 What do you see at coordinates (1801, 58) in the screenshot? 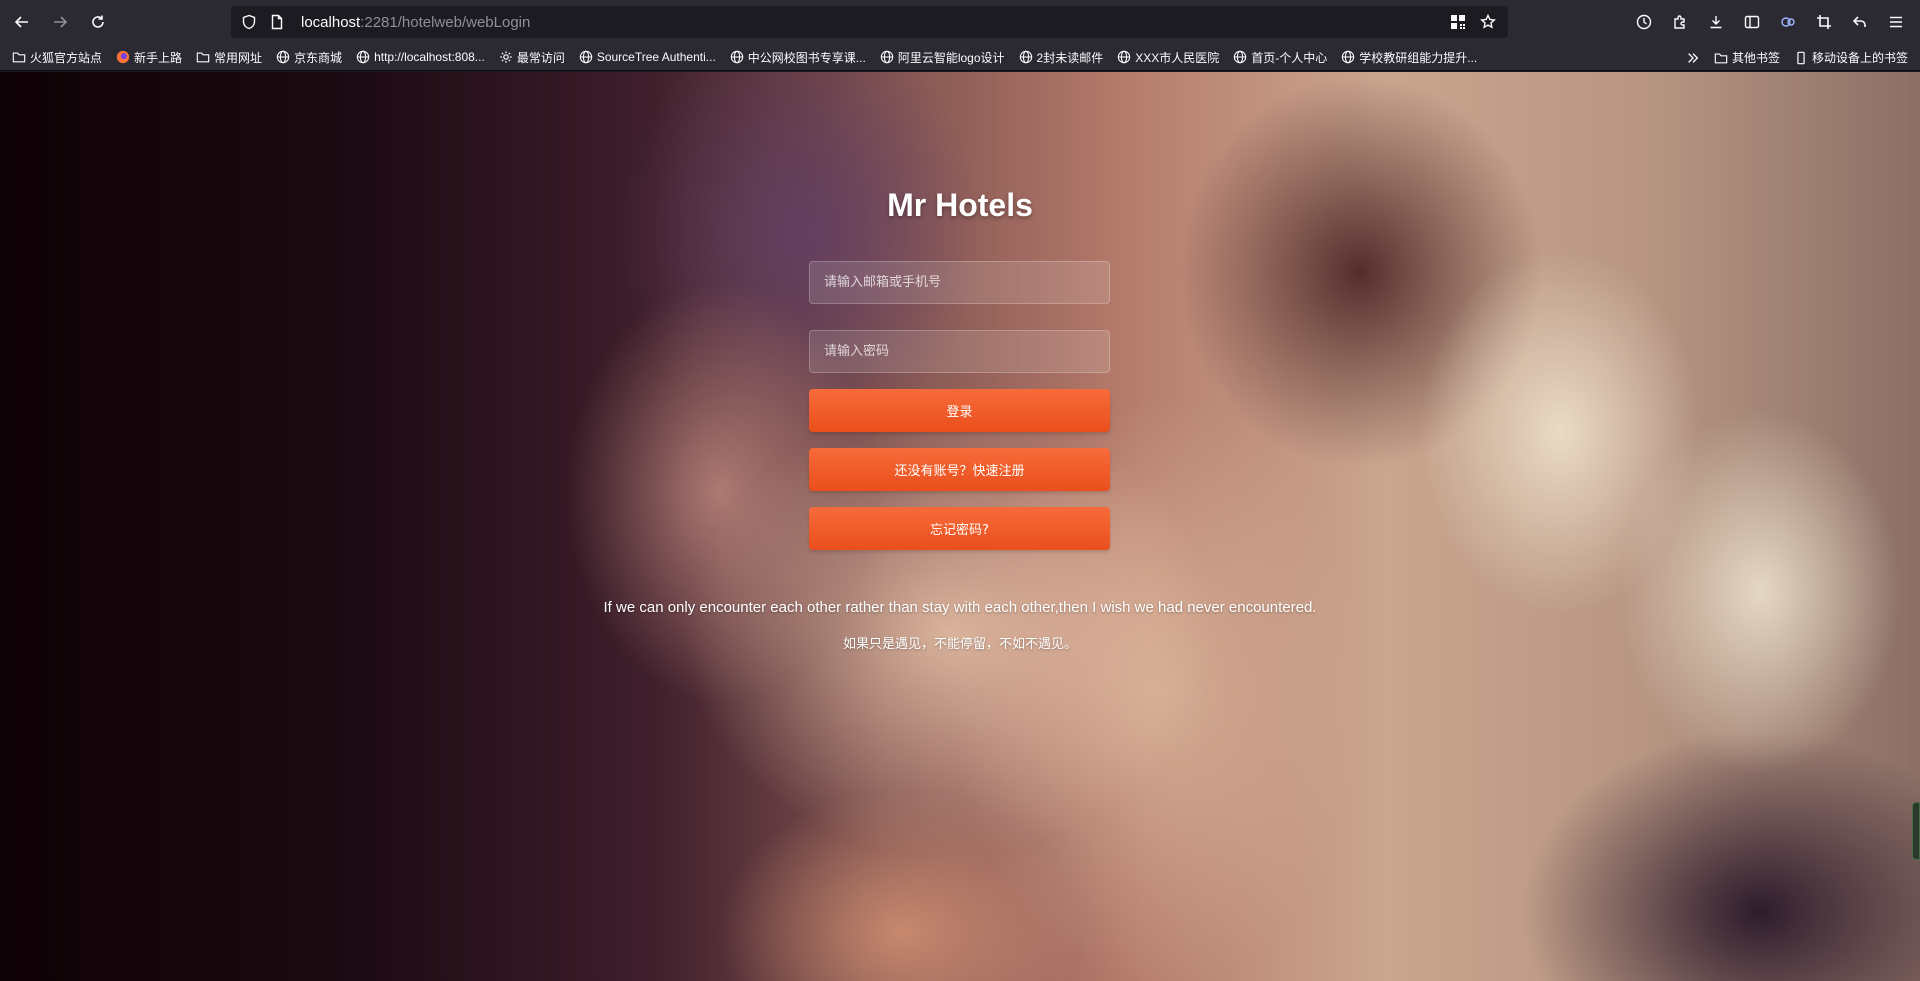
I see `mobile-device-icon` at bounding box center [1801, 58].